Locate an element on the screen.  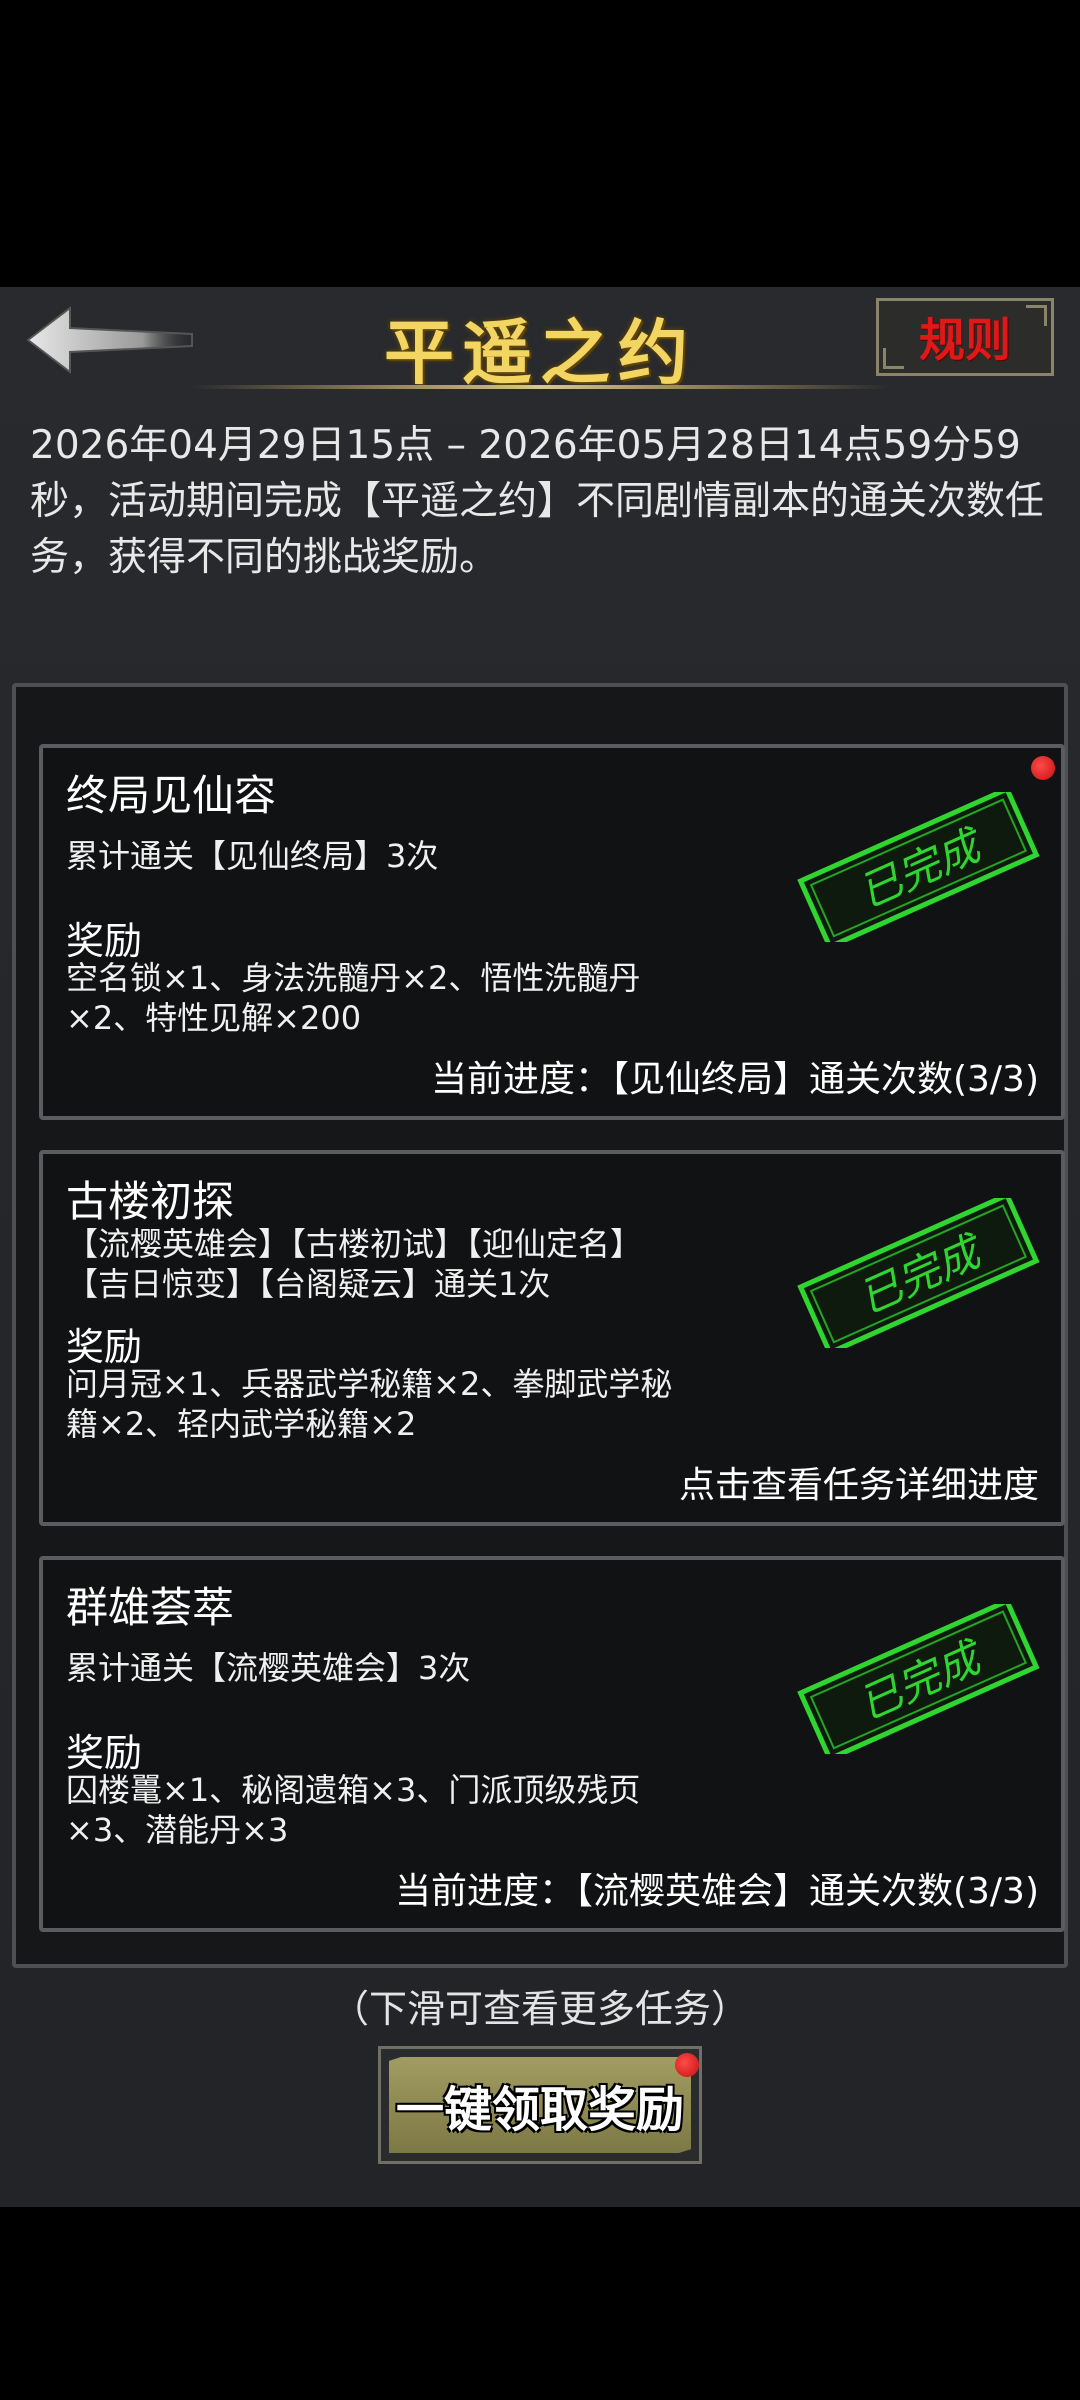
back-arrow-icon is located at coordinates (109, 340).